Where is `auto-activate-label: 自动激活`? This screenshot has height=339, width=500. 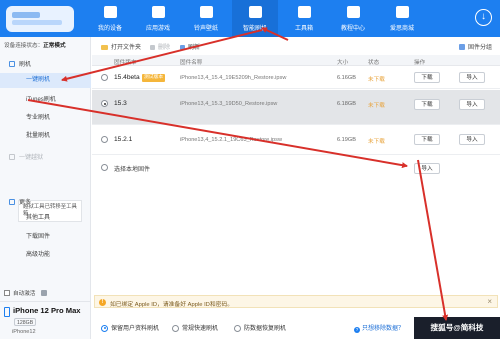 auto-activate-label: 自动激活 is located at coordinates (24, 294).